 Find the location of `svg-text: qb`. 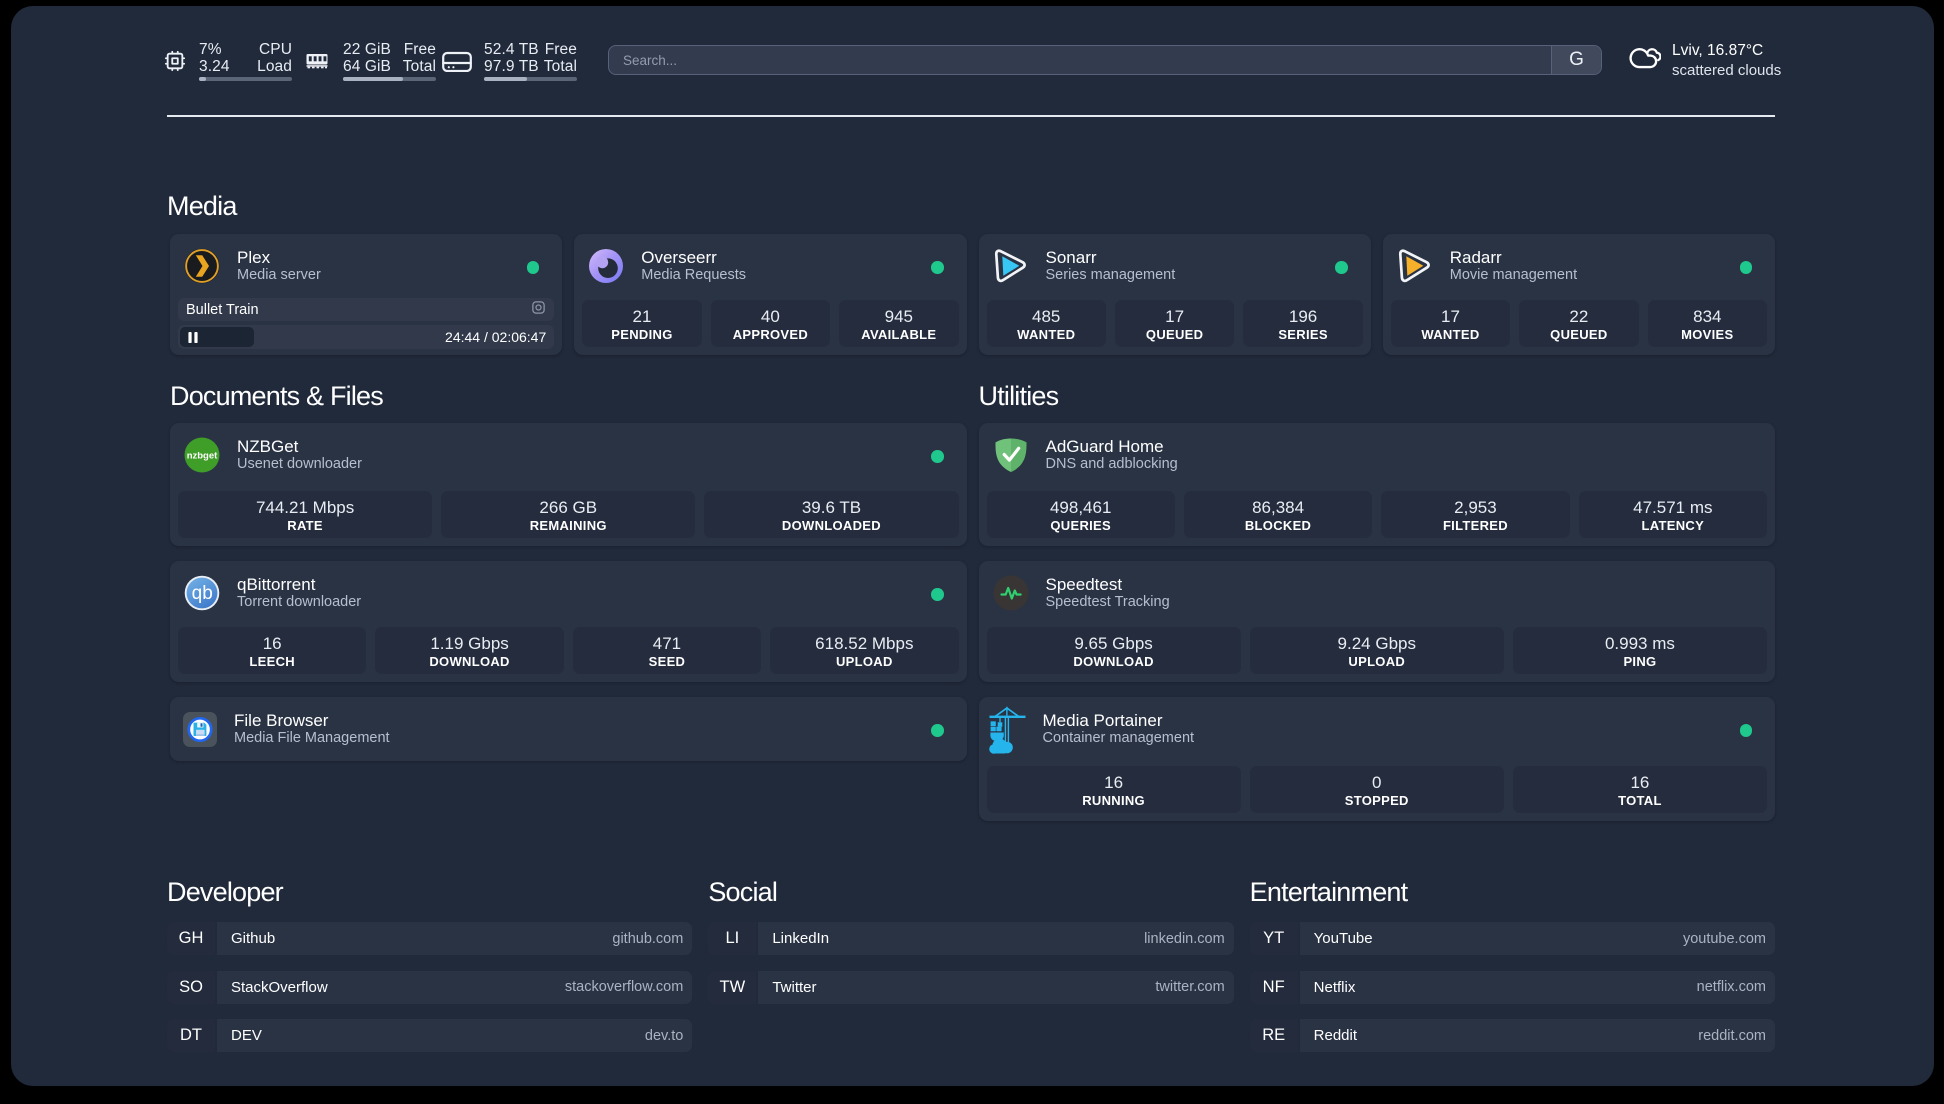

svg-text: qb is located at coordinates (202, 593).